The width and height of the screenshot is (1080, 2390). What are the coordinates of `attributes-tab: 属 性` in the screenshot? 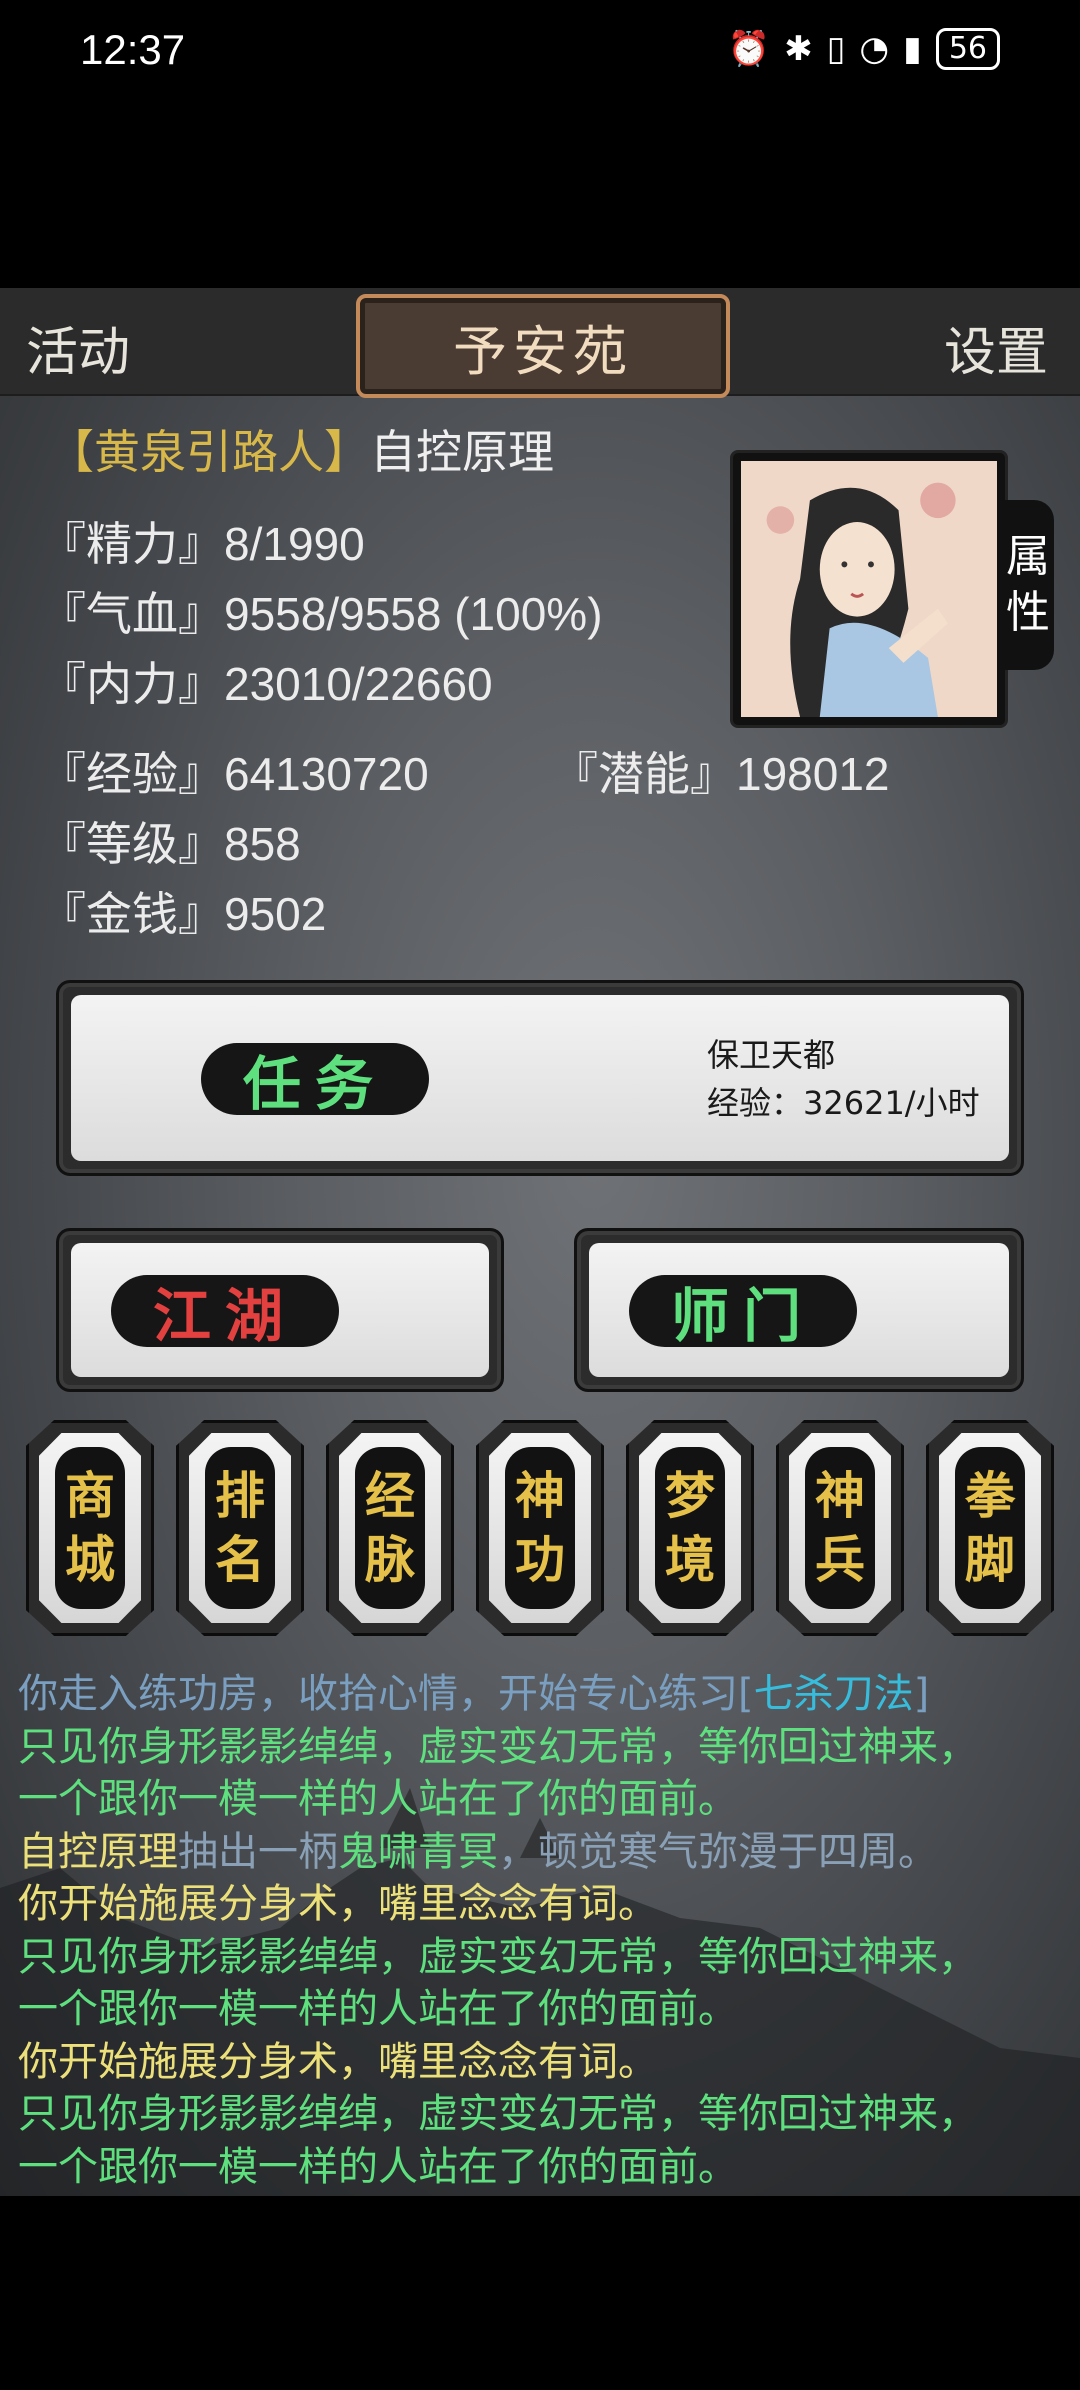 It's located at (1028, 585).